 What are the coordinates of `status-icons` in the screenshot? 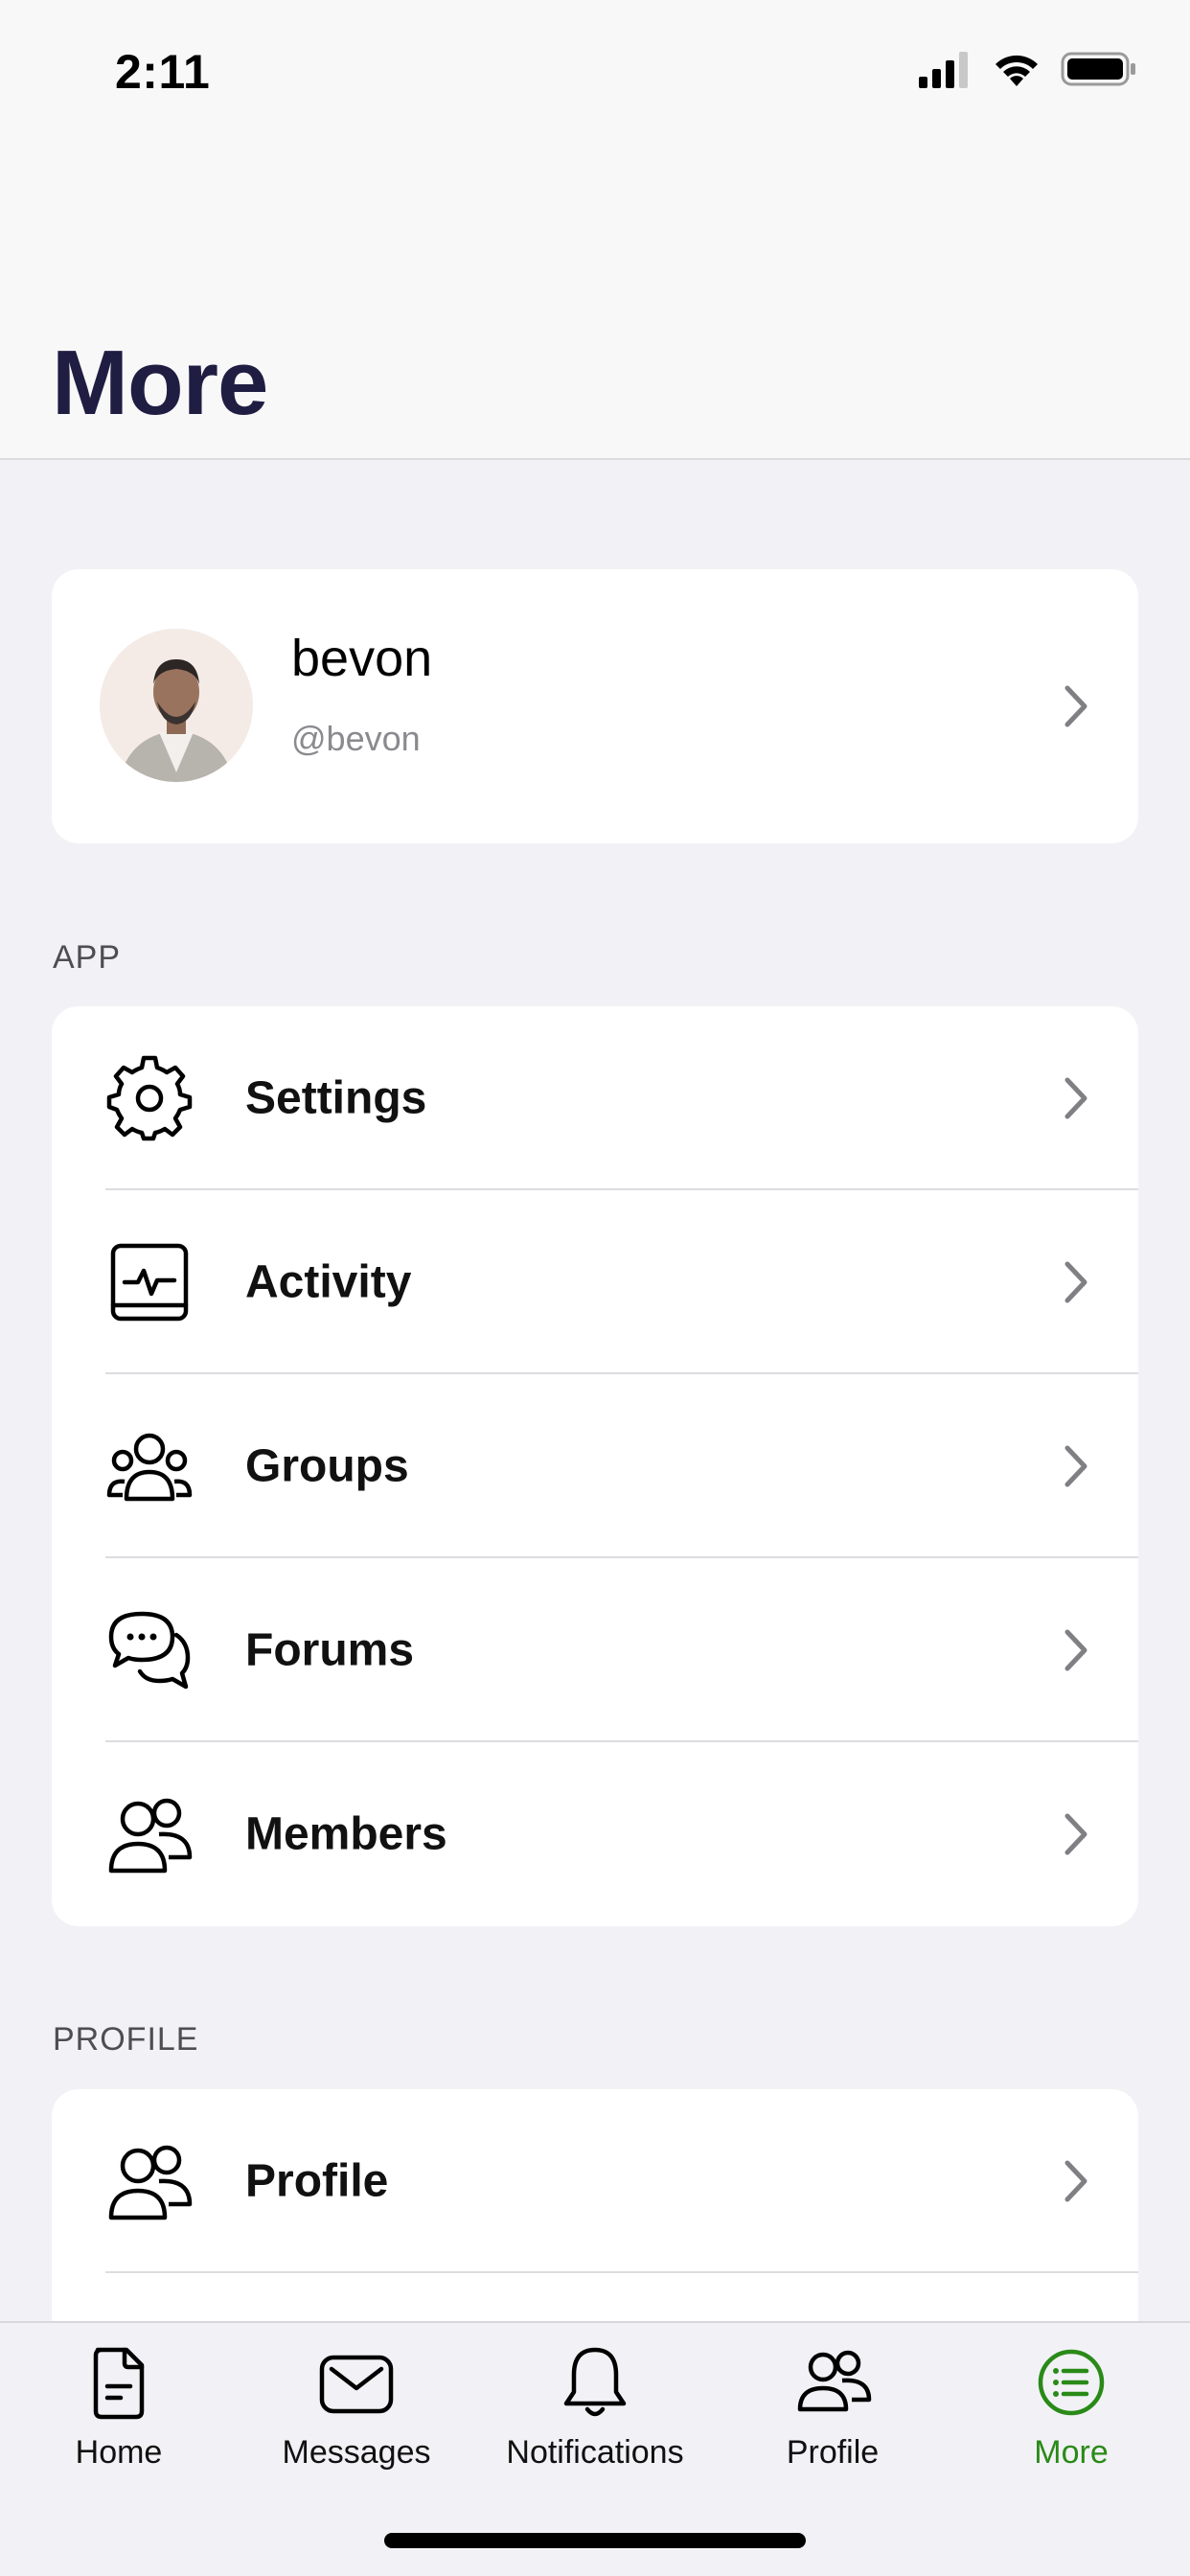 It's located at (1028, 69).